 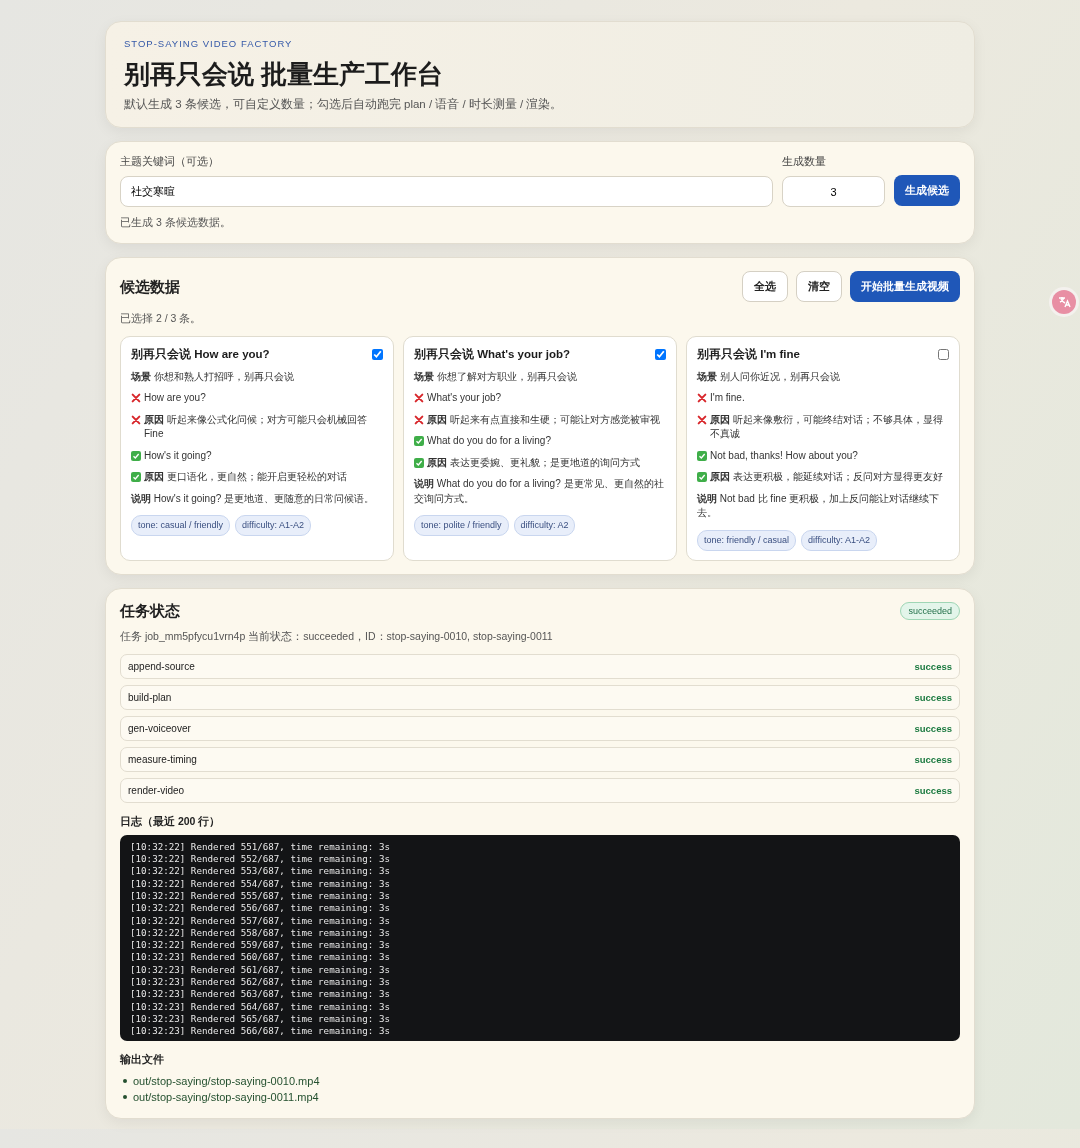 What do you see at coordinates (253, 498) in the screenshot?
I see `card-text: 说明 How's it going? 是更地道、更随意的日常问候语。` at bounding box center [253, 498].